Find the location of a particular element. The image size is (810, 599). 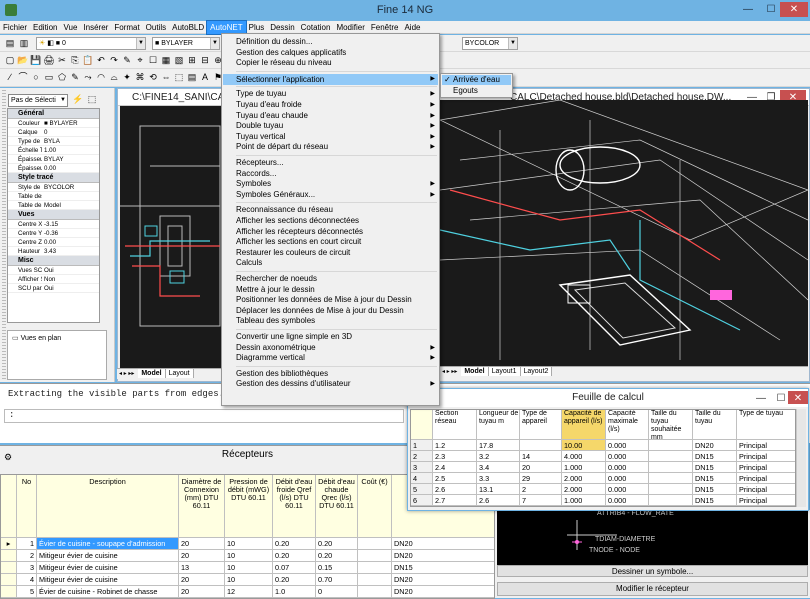

table-cell: 12 is located at coordinates (249, 592).